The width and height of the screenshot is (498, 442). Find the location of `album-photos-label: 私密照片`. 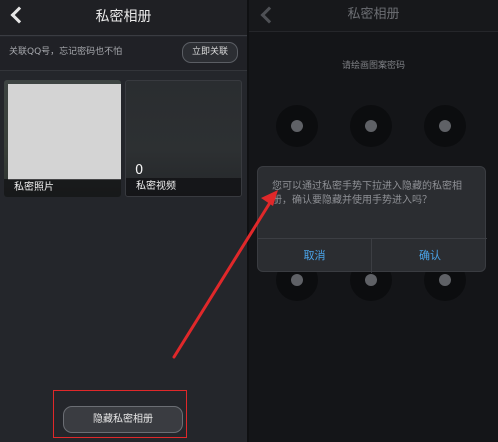

album-photos-label: 私密照片 is located at coordinates (62, 188).